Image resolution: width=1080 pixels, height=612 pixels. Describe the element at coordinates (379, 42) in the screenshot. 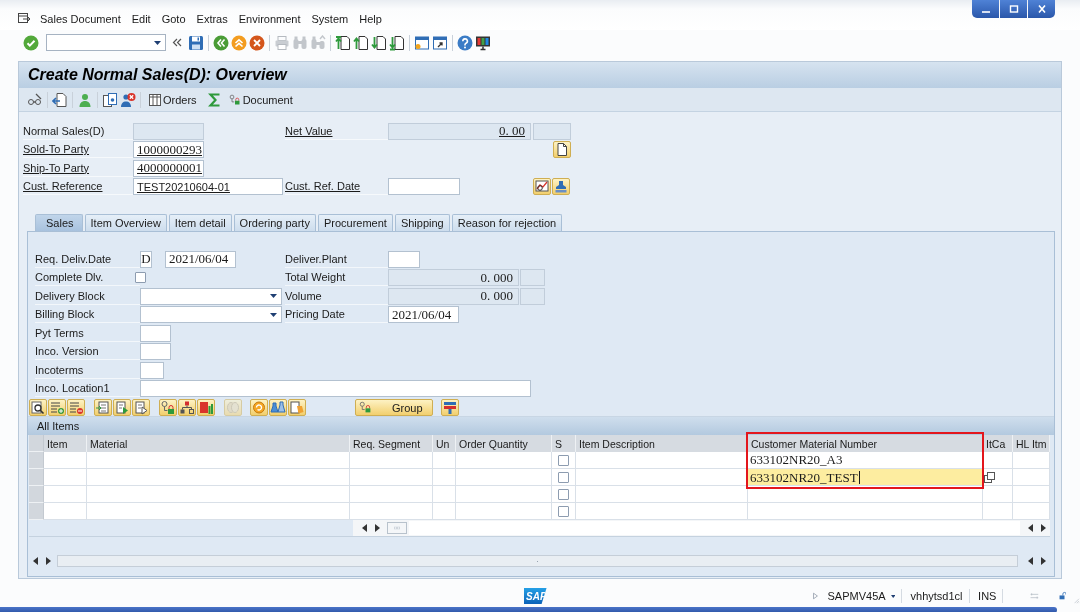

I see `next-page-icon` at that location.